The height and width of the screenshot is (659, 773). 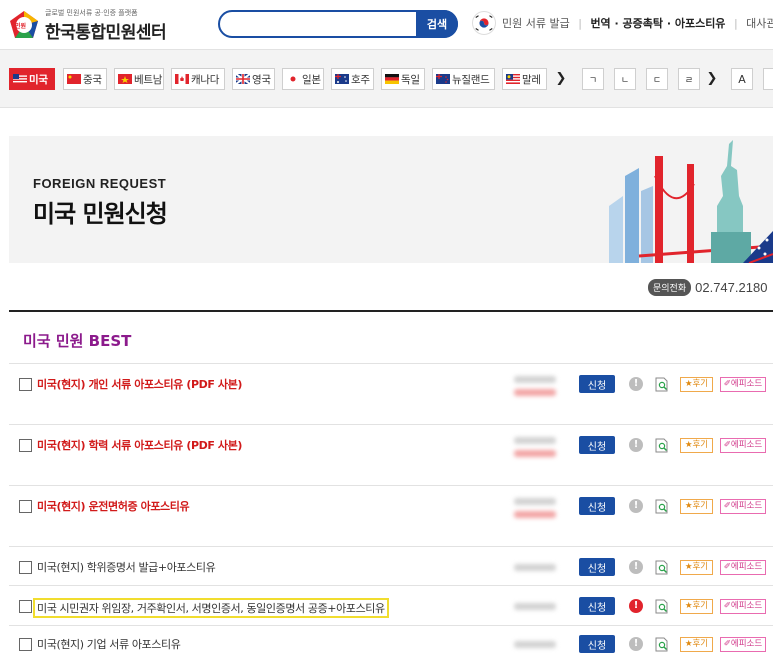 I want to click on tab-country-usa: 미국, so click(x=32, y=79).